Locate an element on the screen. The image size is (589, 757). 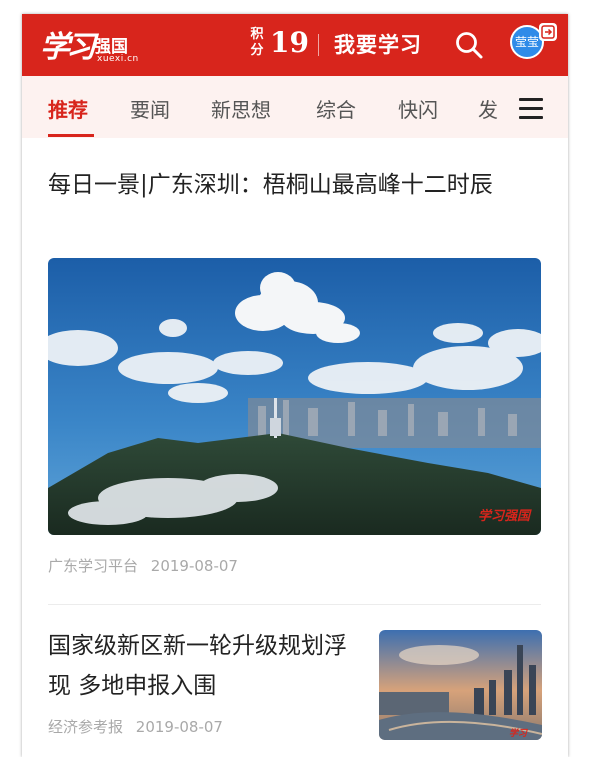
logo-script: 学习 is located at coordinates (68, 47).